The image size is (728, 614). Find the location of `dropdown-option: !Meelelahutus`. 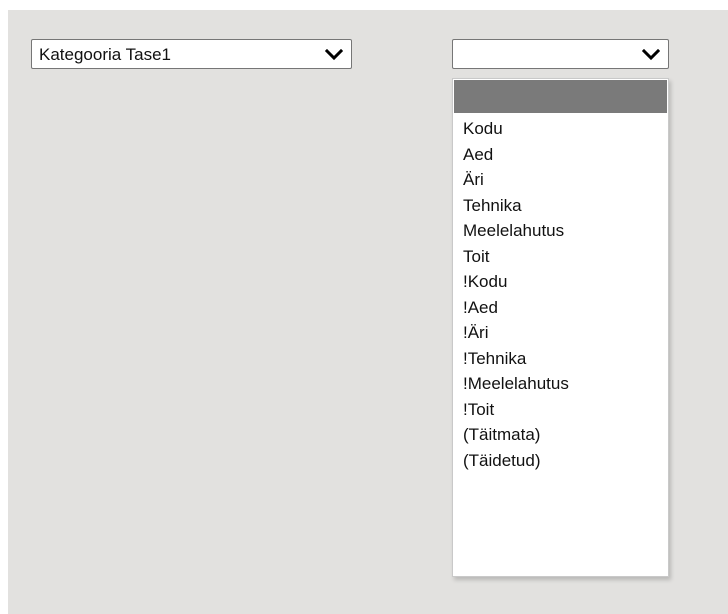

dropdown-option: !Meelelahutus is located at coordinates (560, 384).